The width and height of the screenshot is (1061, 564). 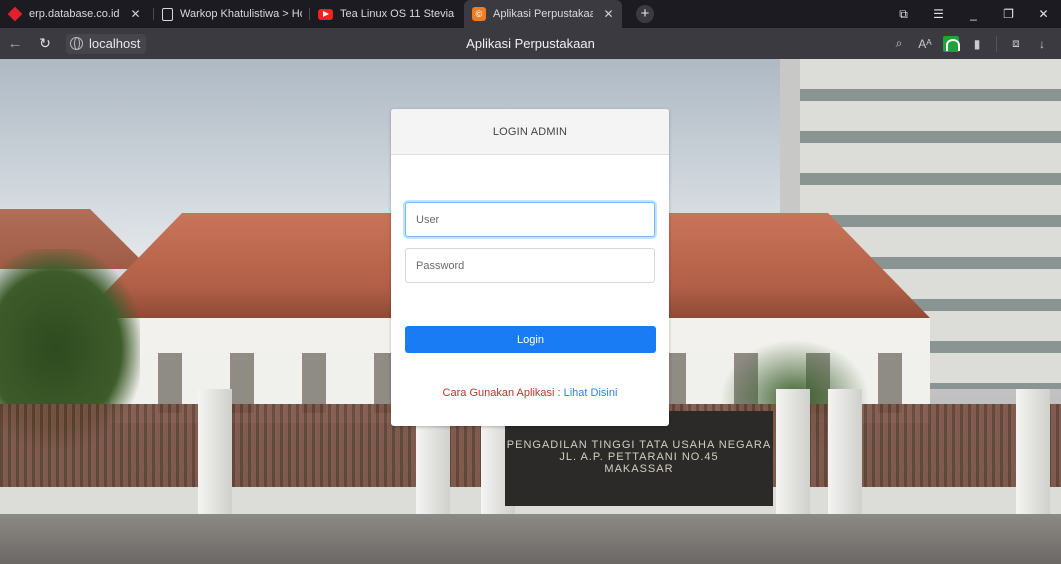 I want to click on search-icon: ⌕, so click(x=899, y=43).